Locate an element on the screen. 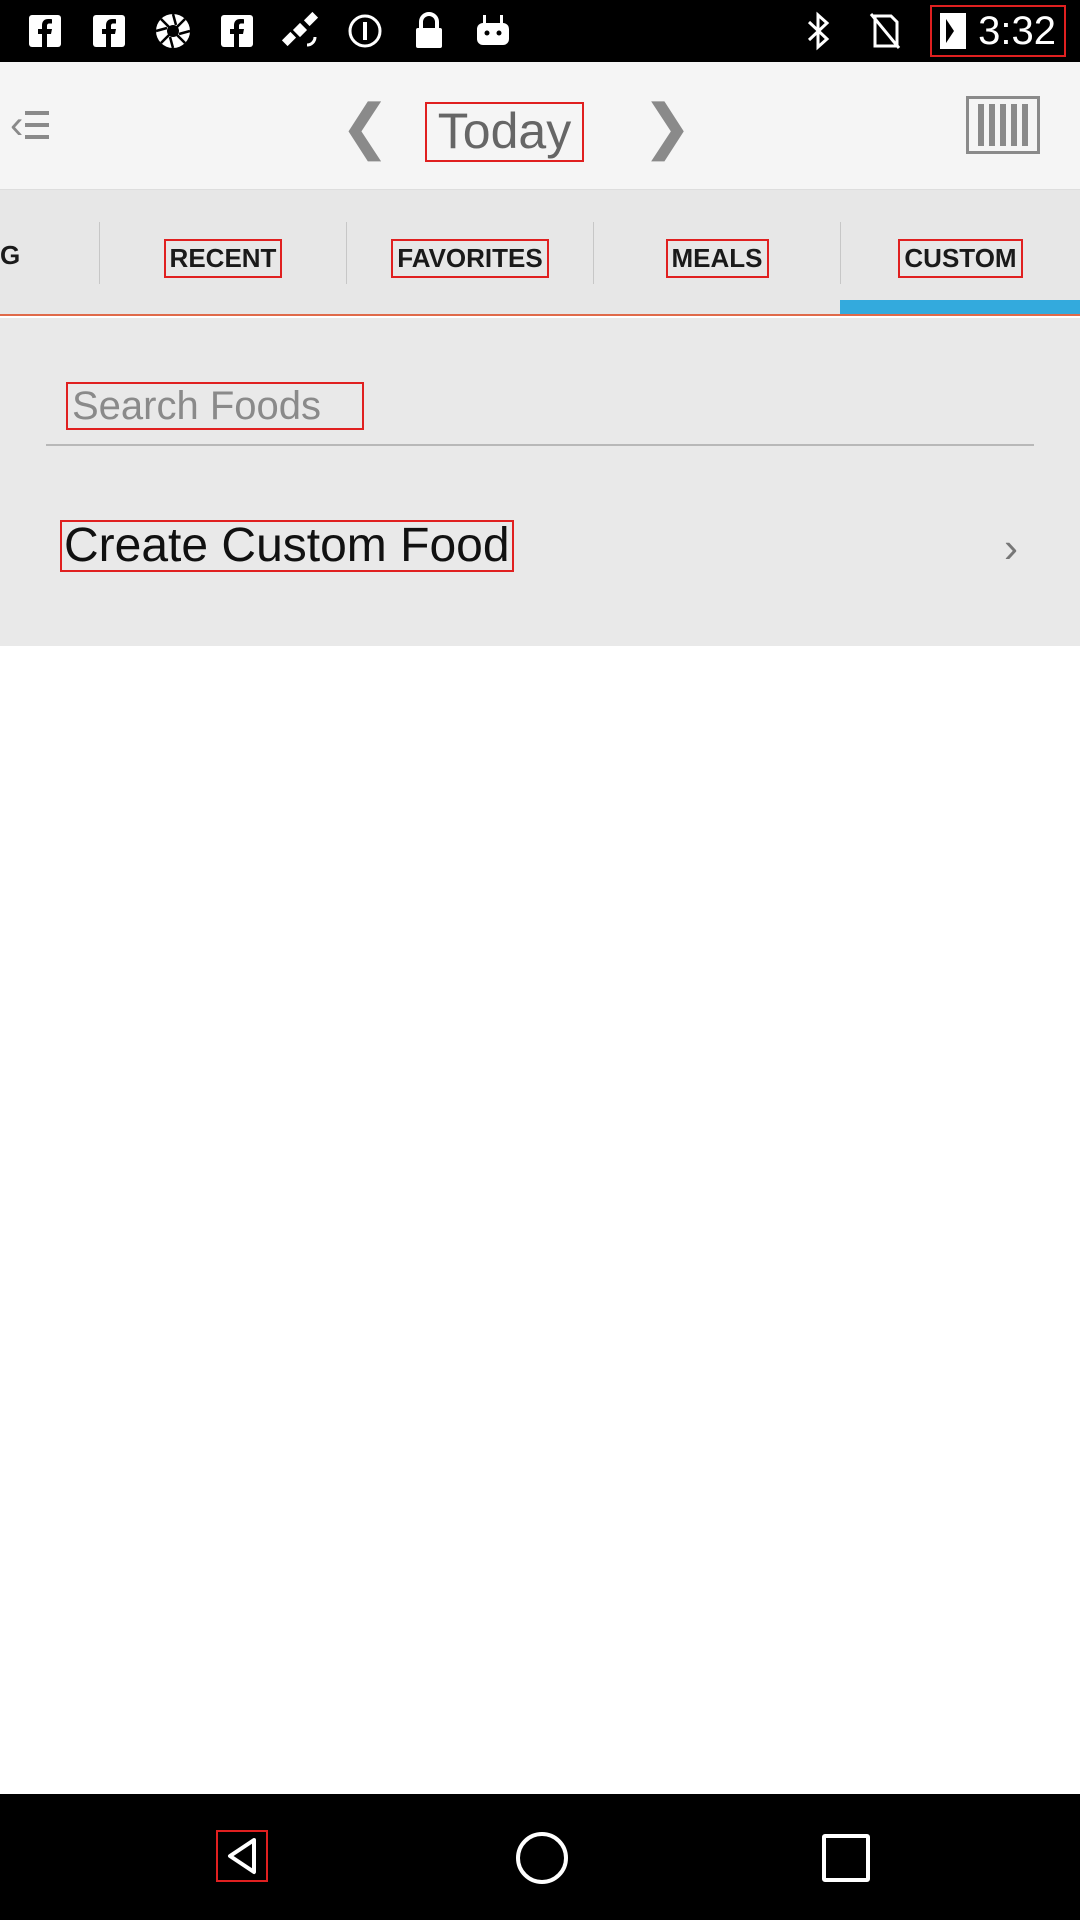 This screenshot has height=1920, width=1080. battery-time-group: 3:32 is located at coordinates (998, 31).